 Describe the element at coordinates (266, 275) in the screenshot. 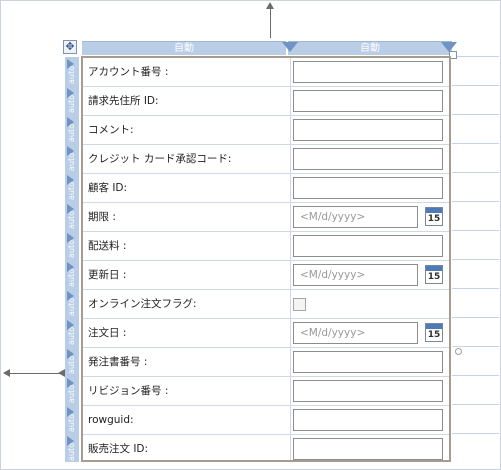

I see `form-row: 更新日 : <M/d/yyyy> 15` at that location.